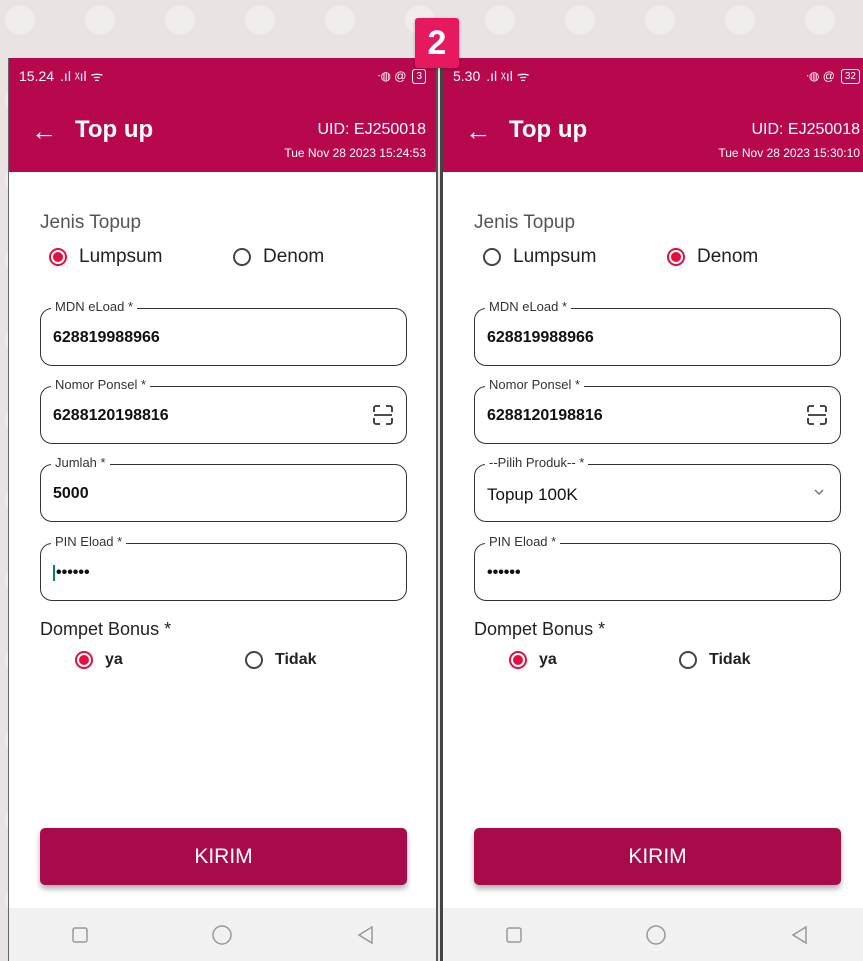 The image size is (863, 961). What do you see at coordinates (537, 462) in the screenshot?
I see `field-label: --Pilih Produk-- *` at bounding box center [537, 462].